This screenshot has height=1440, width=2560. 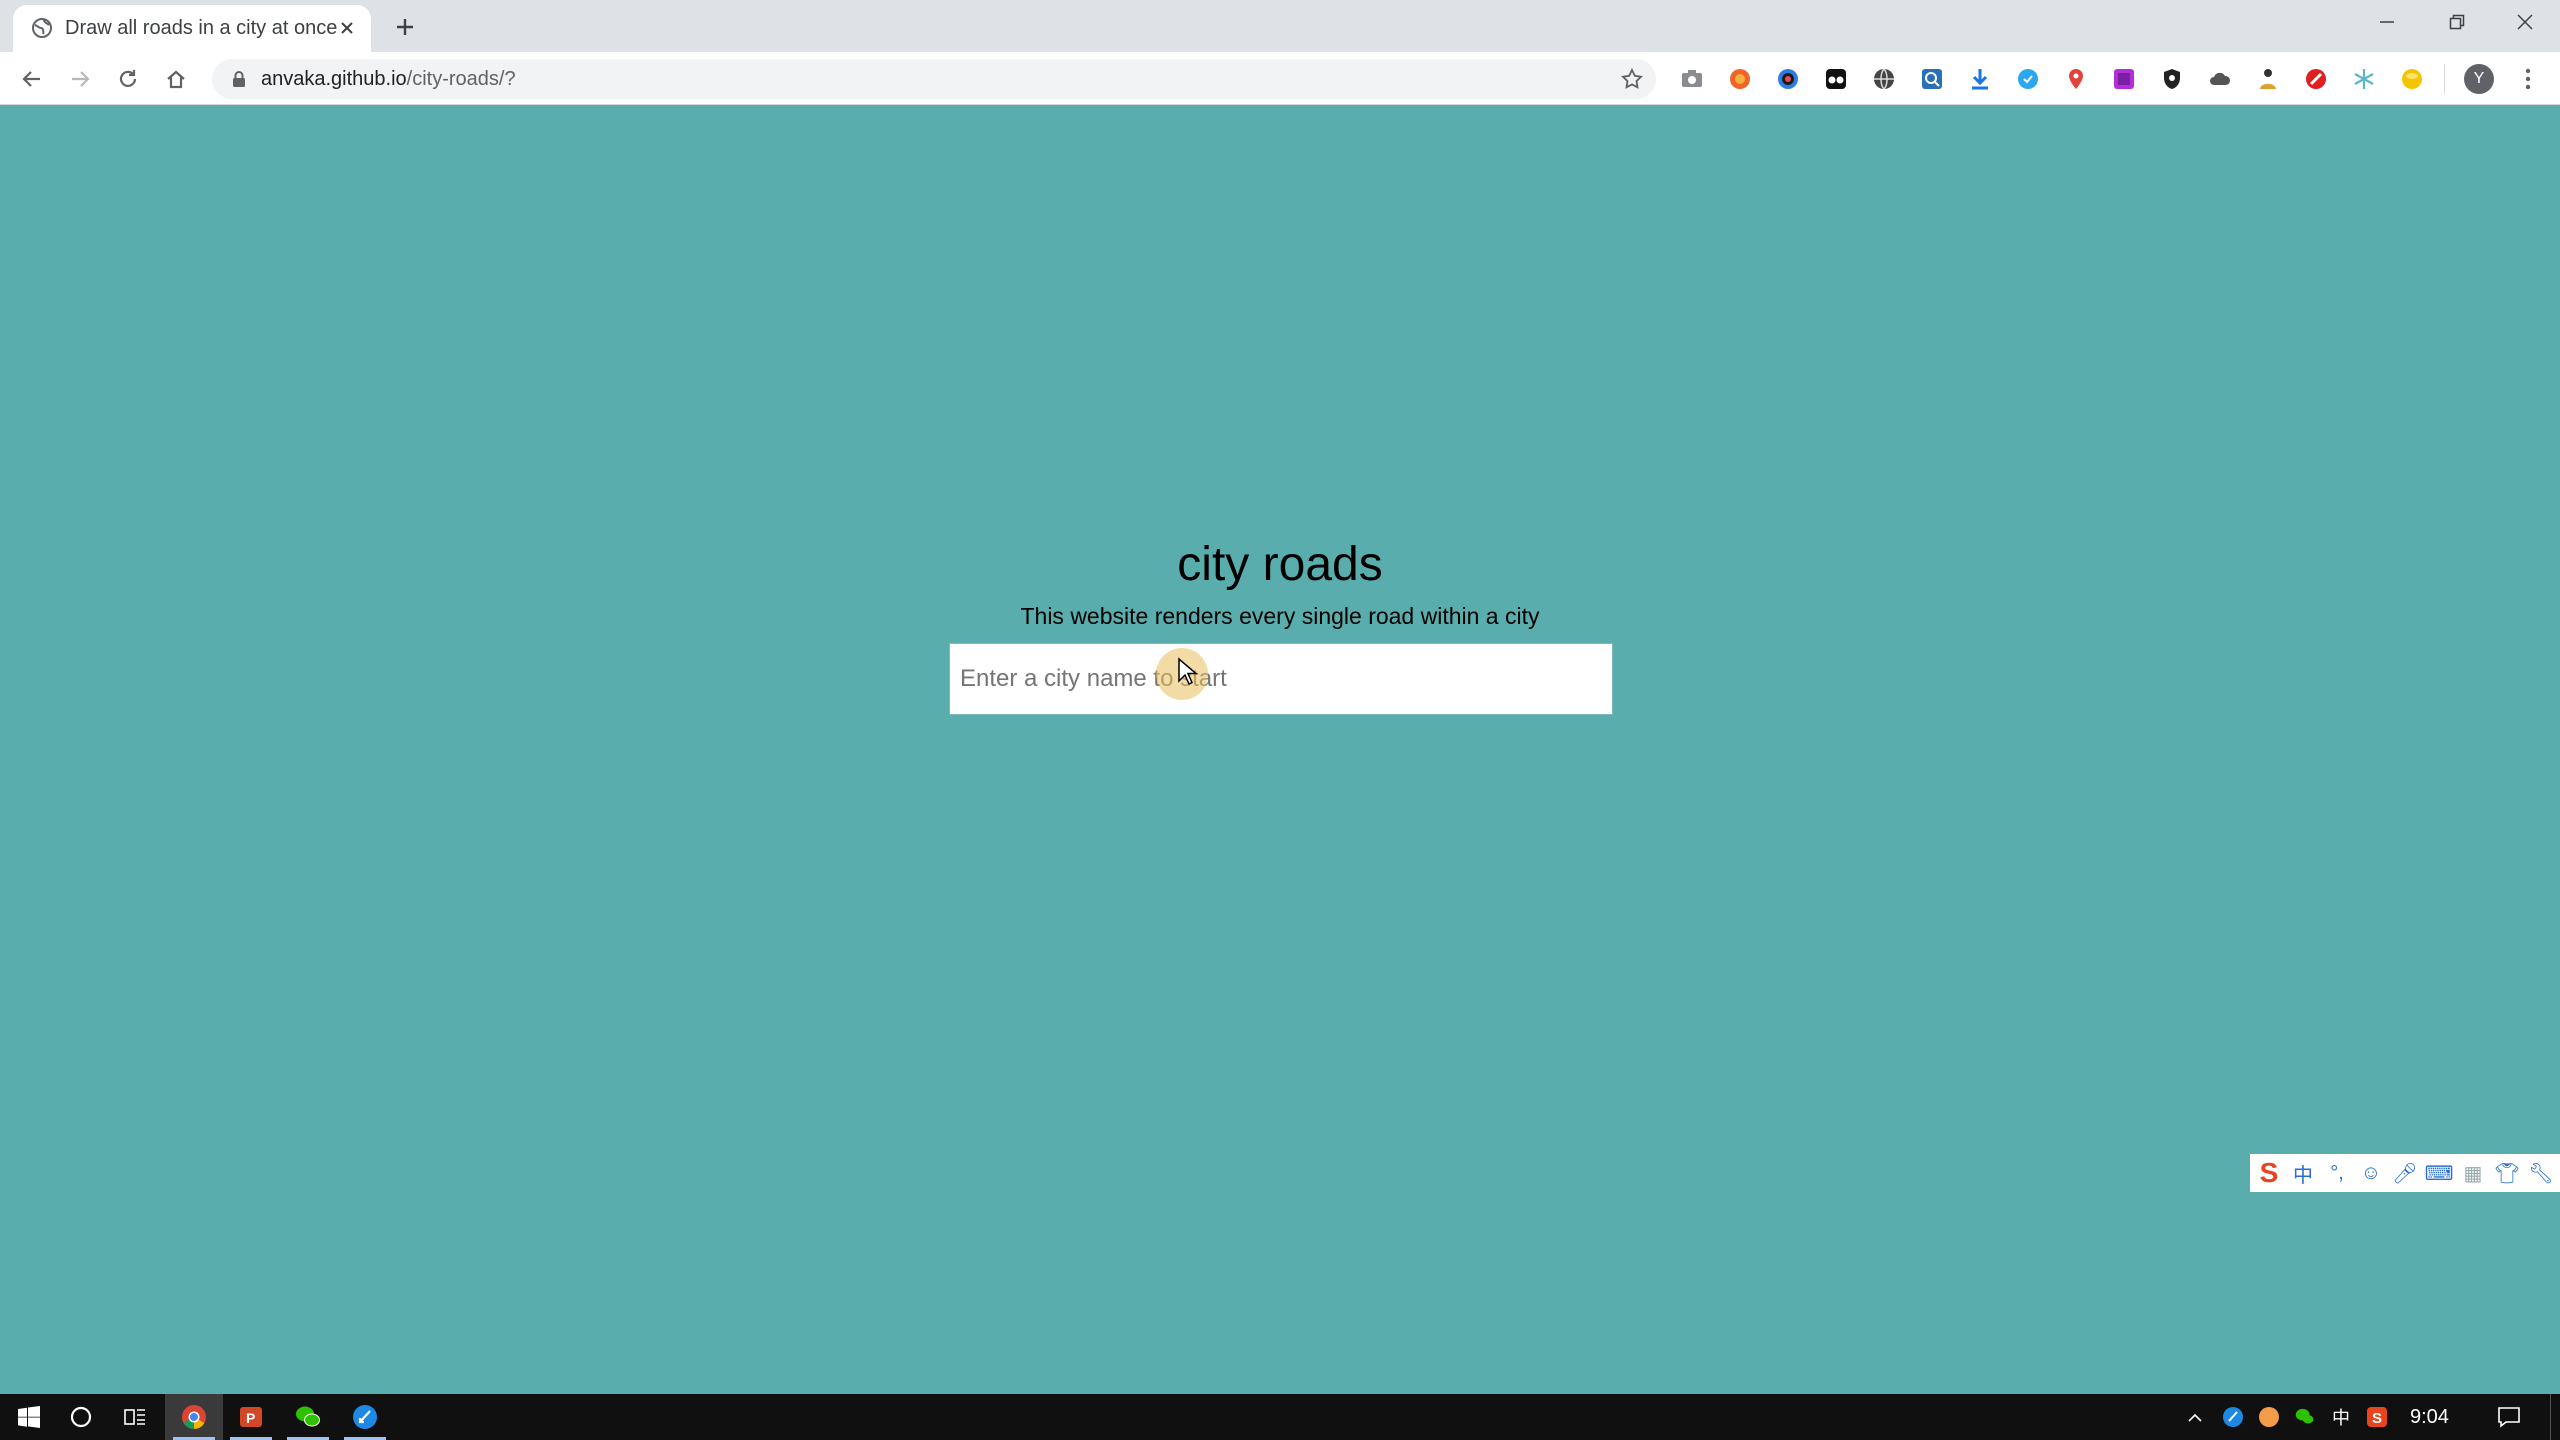 I want to click on taskbar-chrome, so click(x=194, y=1417).